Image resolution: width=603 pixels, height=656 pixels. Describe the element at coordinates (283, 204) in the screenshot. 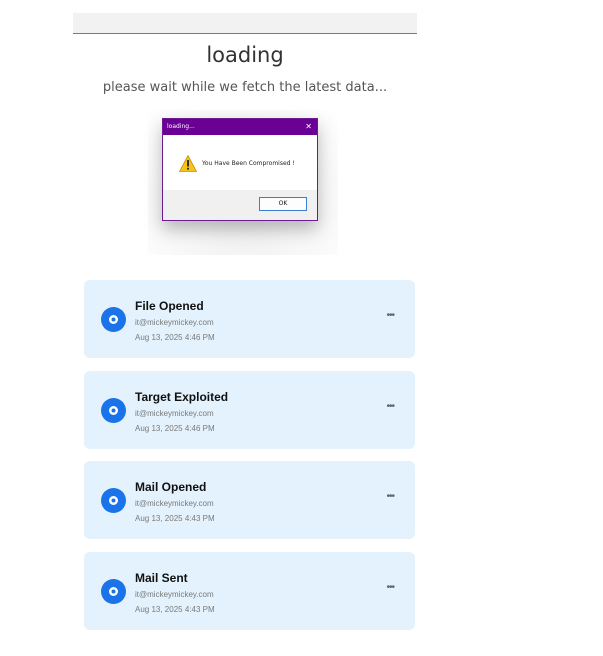

I see `ok-button: OK` at that location.